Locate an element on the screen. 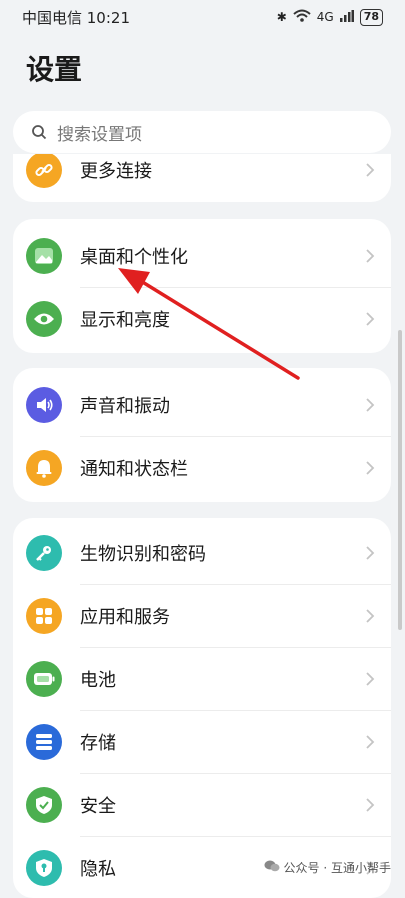 This screenshot has width=405, height=898. settings-item-more-connections: 更多连接 is located at coordinates (202, 177).